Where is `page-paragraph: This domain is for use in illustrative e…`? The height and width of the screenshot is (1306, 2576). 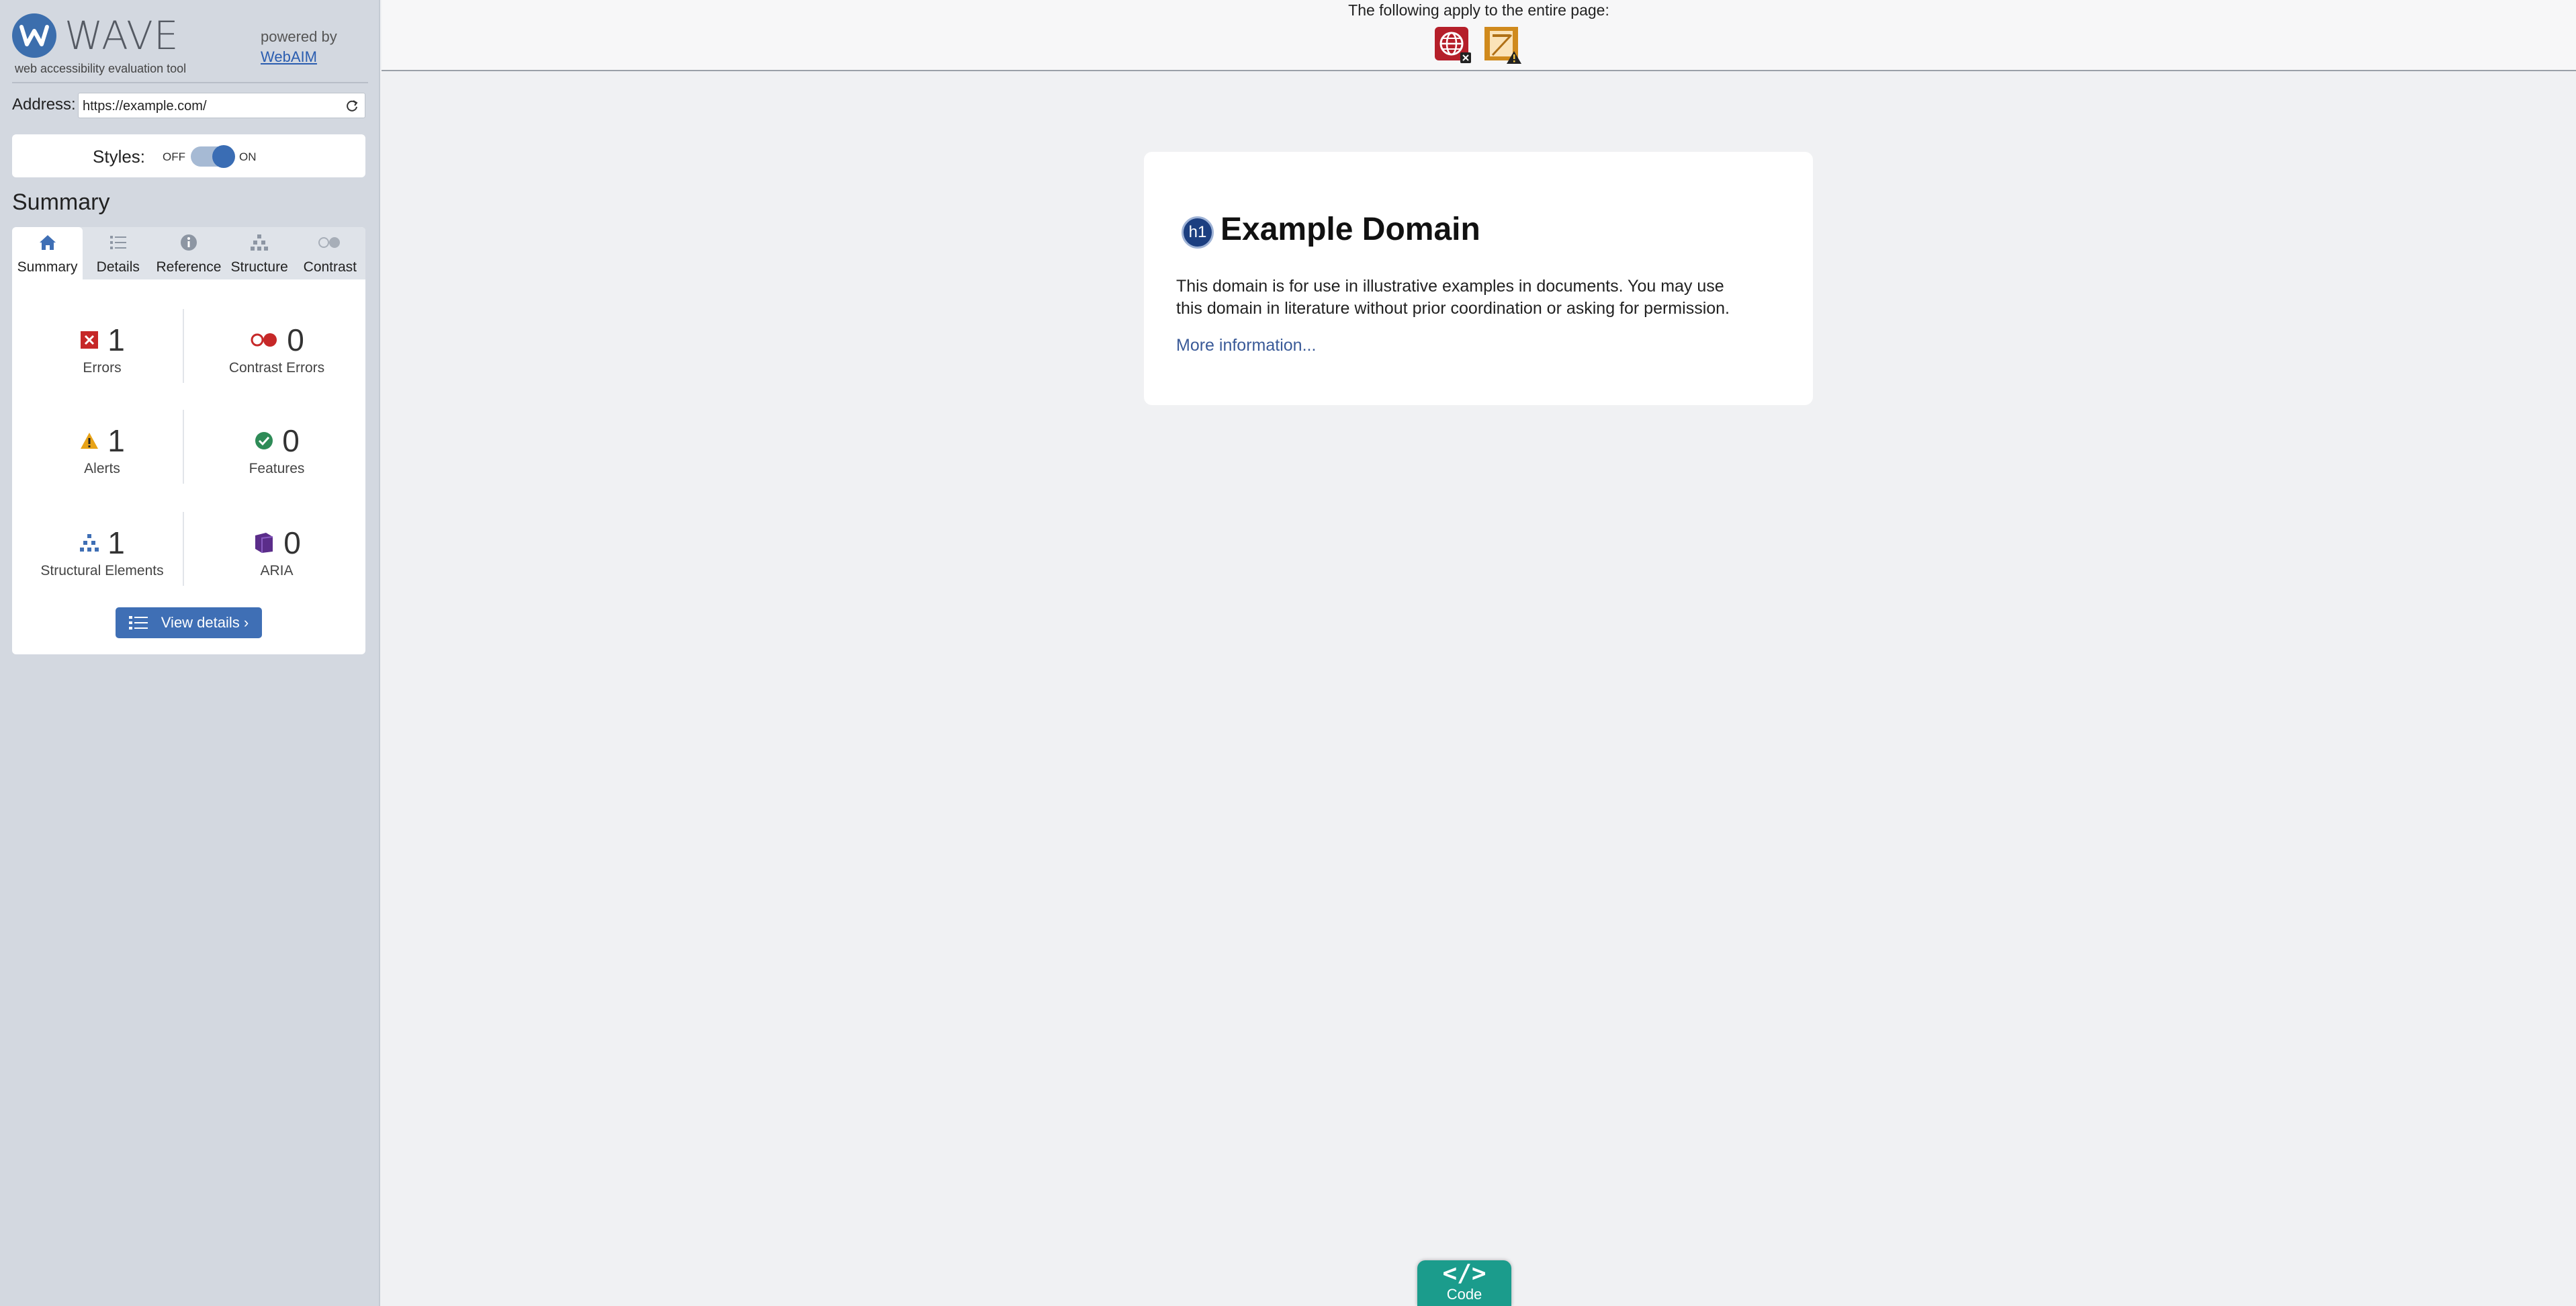
page-paragraph: This domain is for use in illustrative e… is located at coordinates (1453, 298).